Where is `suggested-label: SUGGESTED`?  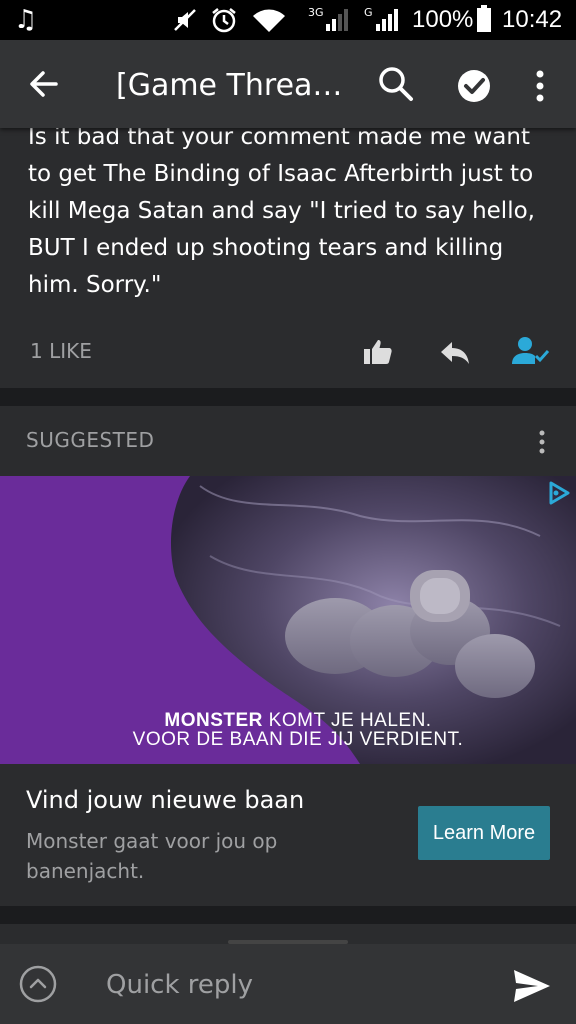 suggested-label: SUGGESTED is located at coordinates (90, 440).